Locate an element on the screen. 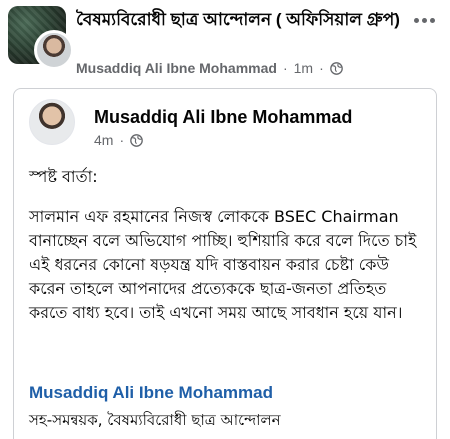 This screenshot has width=450, height=439. shared-author-avatar is located at coordinates (52, 122).